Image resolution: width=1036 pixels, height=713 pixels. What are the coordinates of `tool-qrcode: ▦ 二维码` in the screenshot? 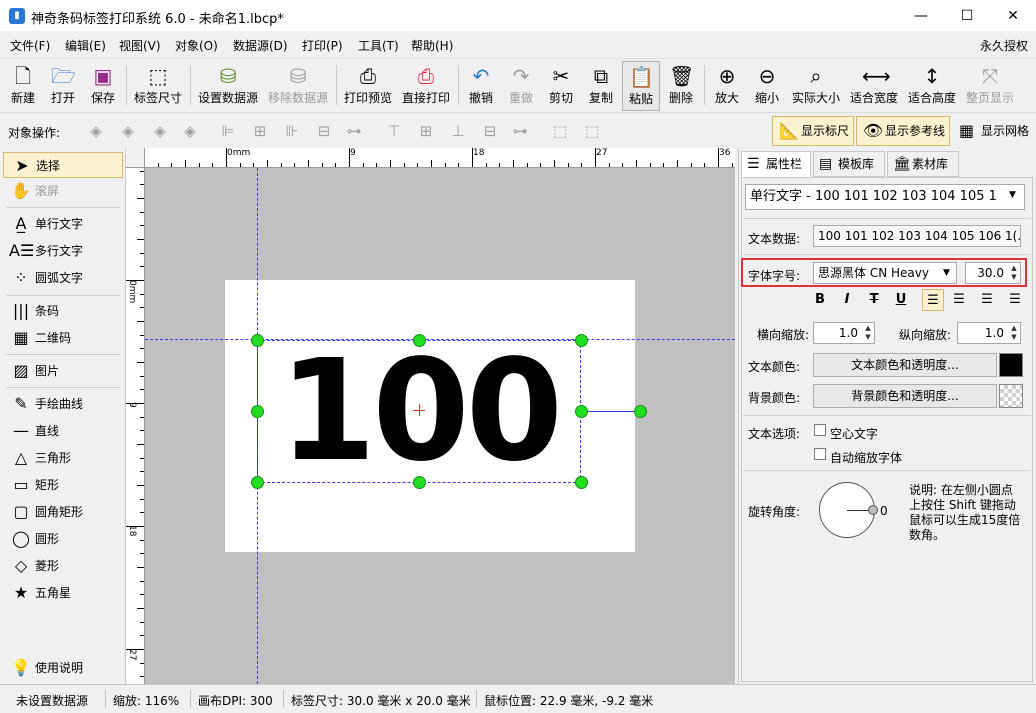 It's located at (63, 338).